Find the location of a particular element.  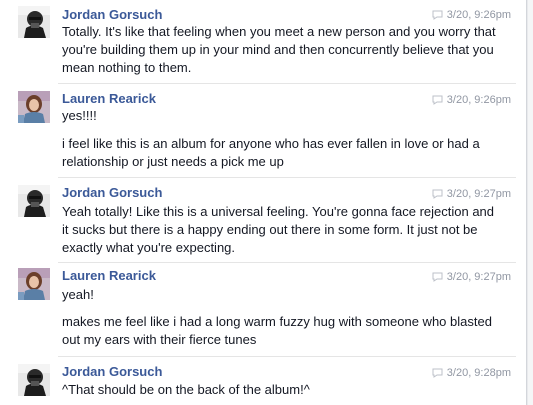

message-text: yeah! is located at coordinates (78, 294).